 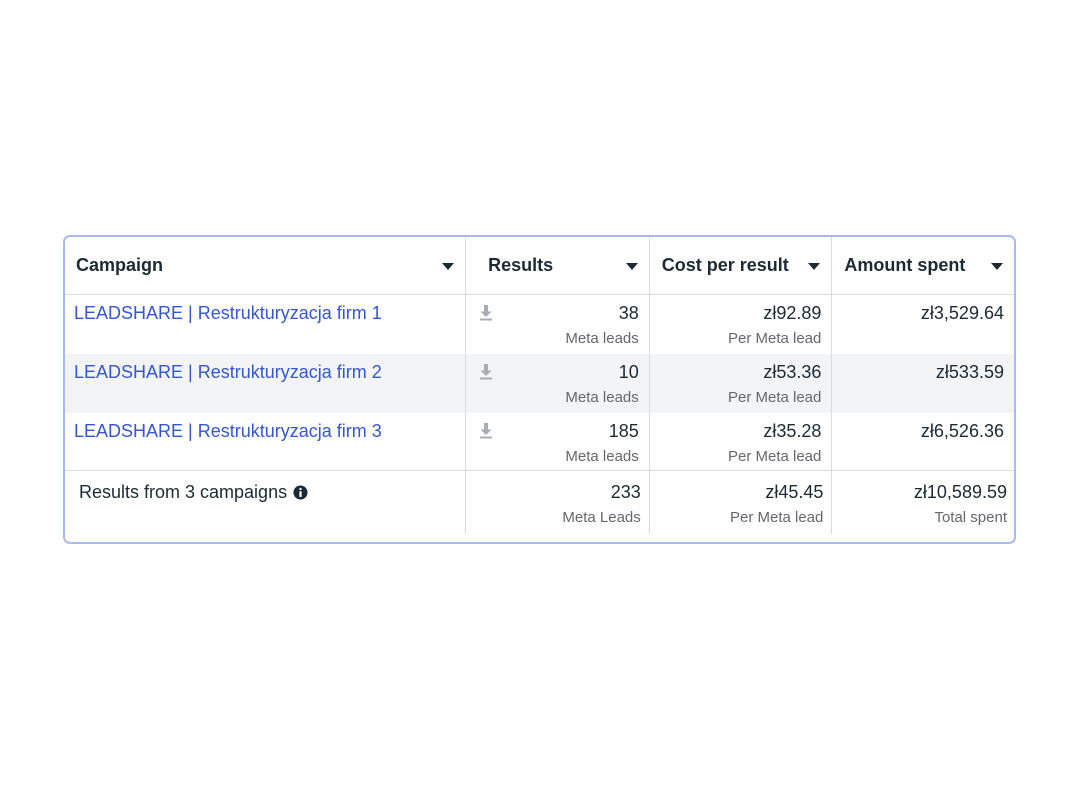 I want to click on summary-spent-cell: zł10,589.59 Total spent, so click(x=923, y=502).